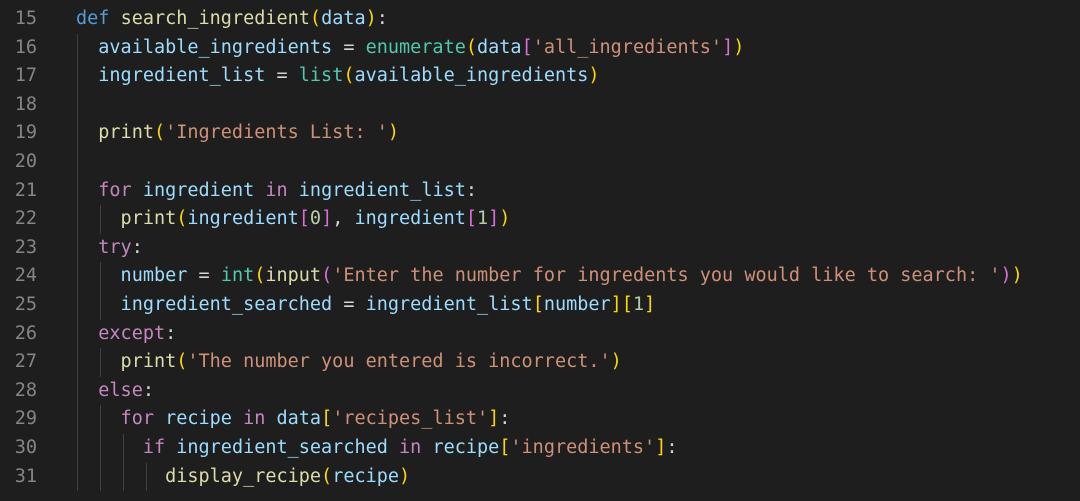 Image resolution: width=1080 pixels, height=501 pixels. What do you see at coordinates (399, 362) in the screenshot?
I see `code-token: 'The number you entered is incorrect.'` at bounding box center [399, 362].